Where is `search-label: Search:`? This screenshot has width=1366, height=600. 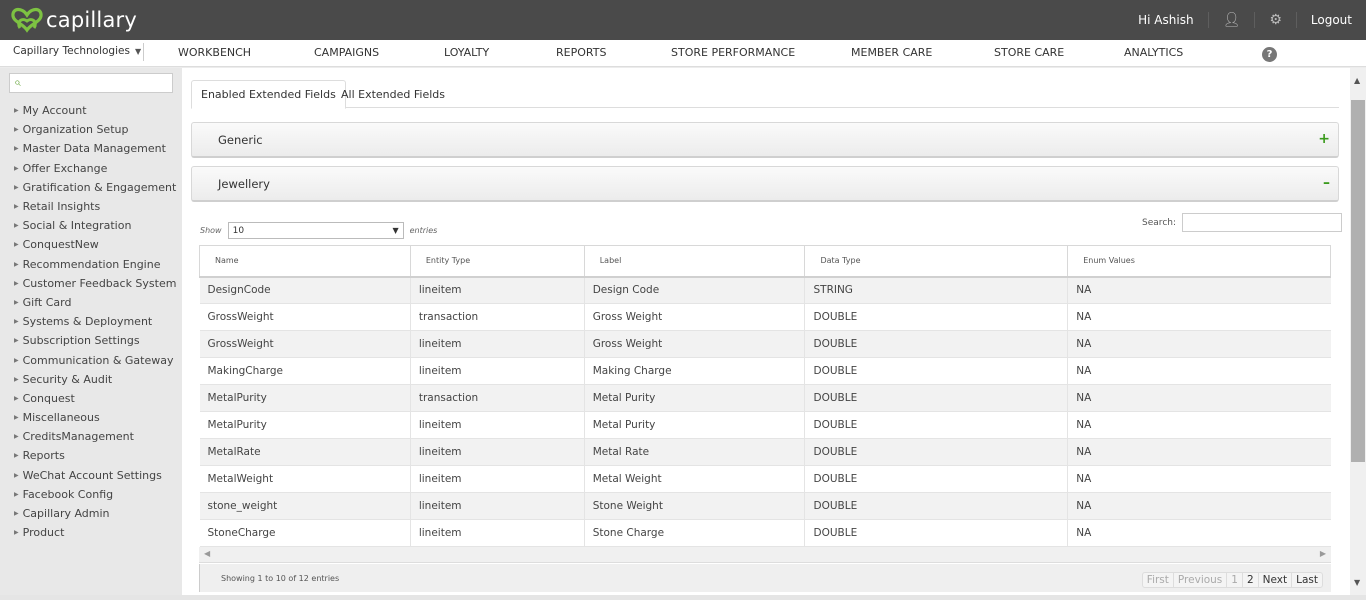
search-label: Search: is located at coordinates (1159, 222).